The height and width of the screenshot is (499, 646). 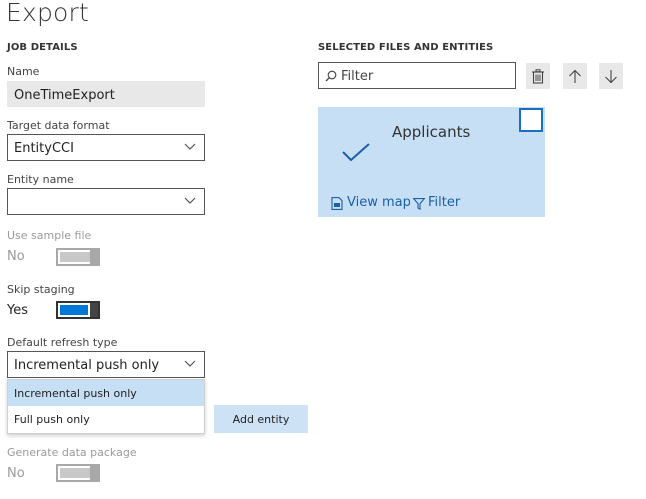 I want to click on move-down-button, so click(x=611, y=76).